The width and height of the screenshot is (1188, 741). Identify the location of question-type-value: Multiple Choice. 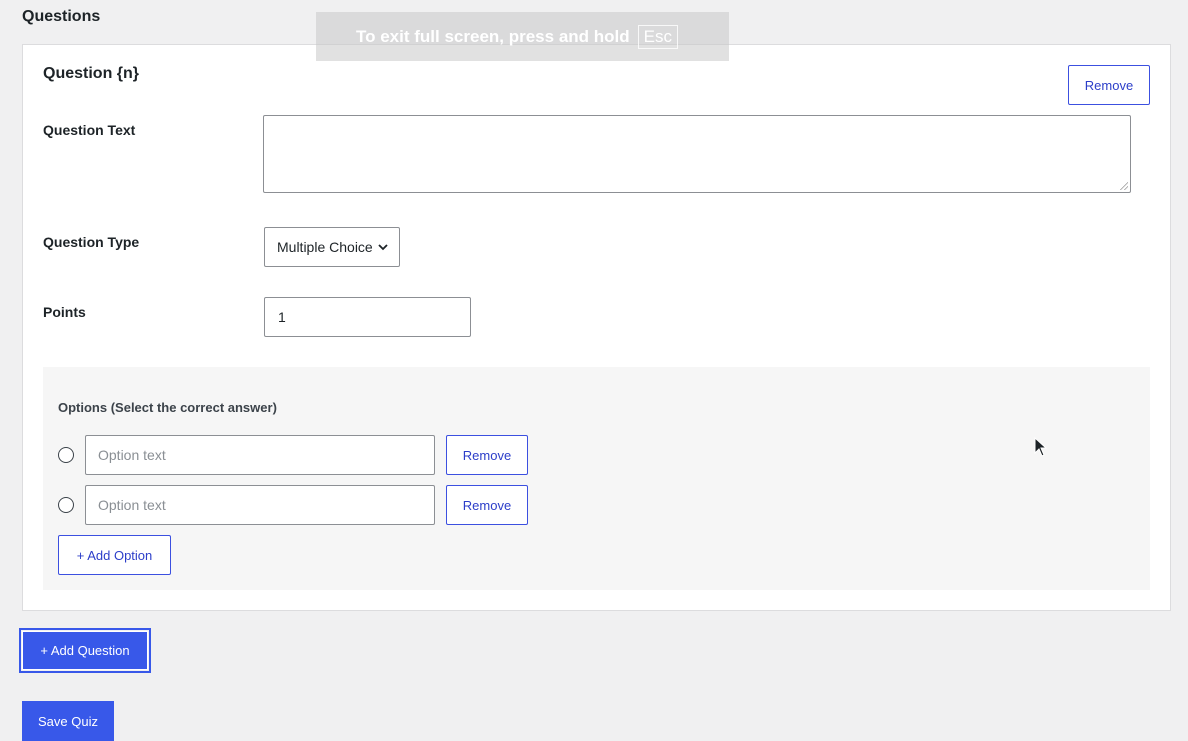
(325, 247).